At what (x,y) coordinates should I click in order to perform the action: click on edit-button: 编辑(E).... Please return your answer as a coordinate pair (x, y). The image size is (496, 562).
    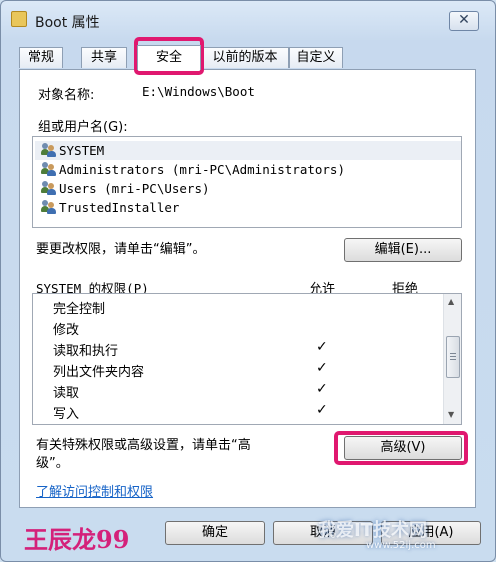
    Looking at the image, I should click on (403, 250).